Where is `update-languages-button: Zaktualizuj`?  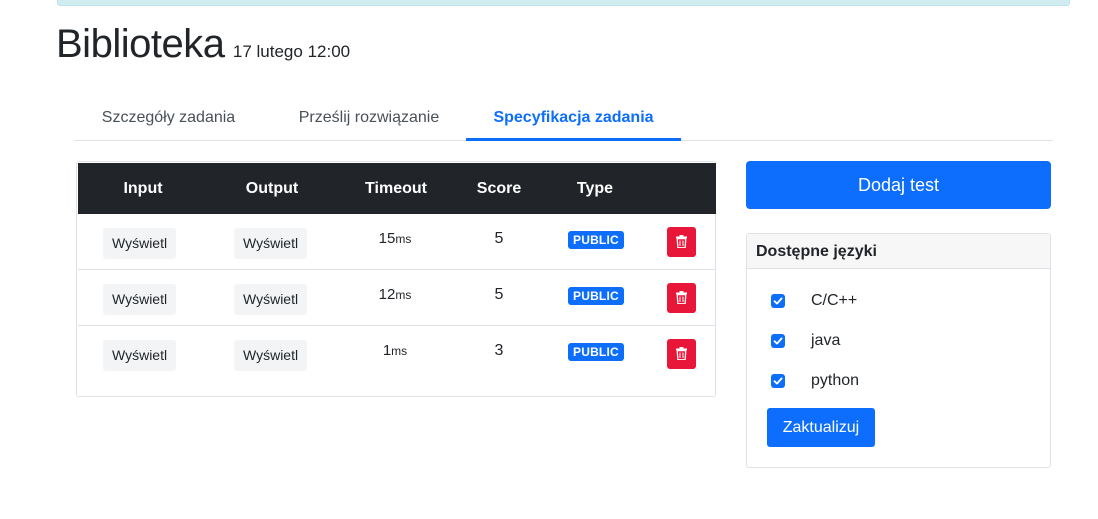 update-languages-button: Zaktualizuj is located at coordinates (821, 427).